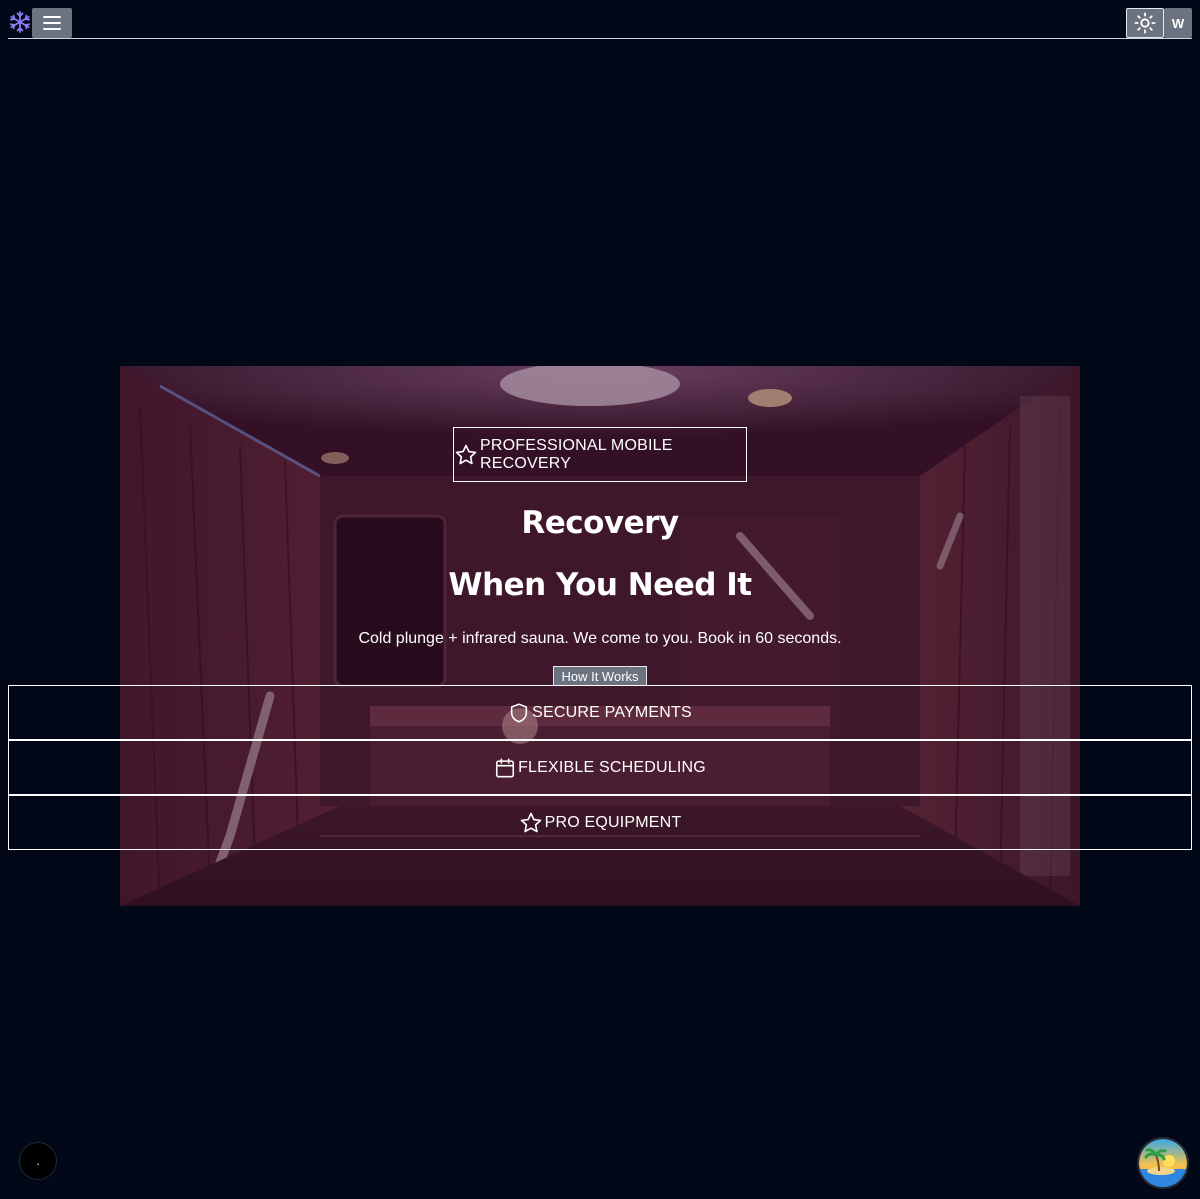 This screenshot has width=1200, height=1199. I want to click on hero-badge: PROFESSIONAL MOBILE RECOVERY, so click(600, 454).